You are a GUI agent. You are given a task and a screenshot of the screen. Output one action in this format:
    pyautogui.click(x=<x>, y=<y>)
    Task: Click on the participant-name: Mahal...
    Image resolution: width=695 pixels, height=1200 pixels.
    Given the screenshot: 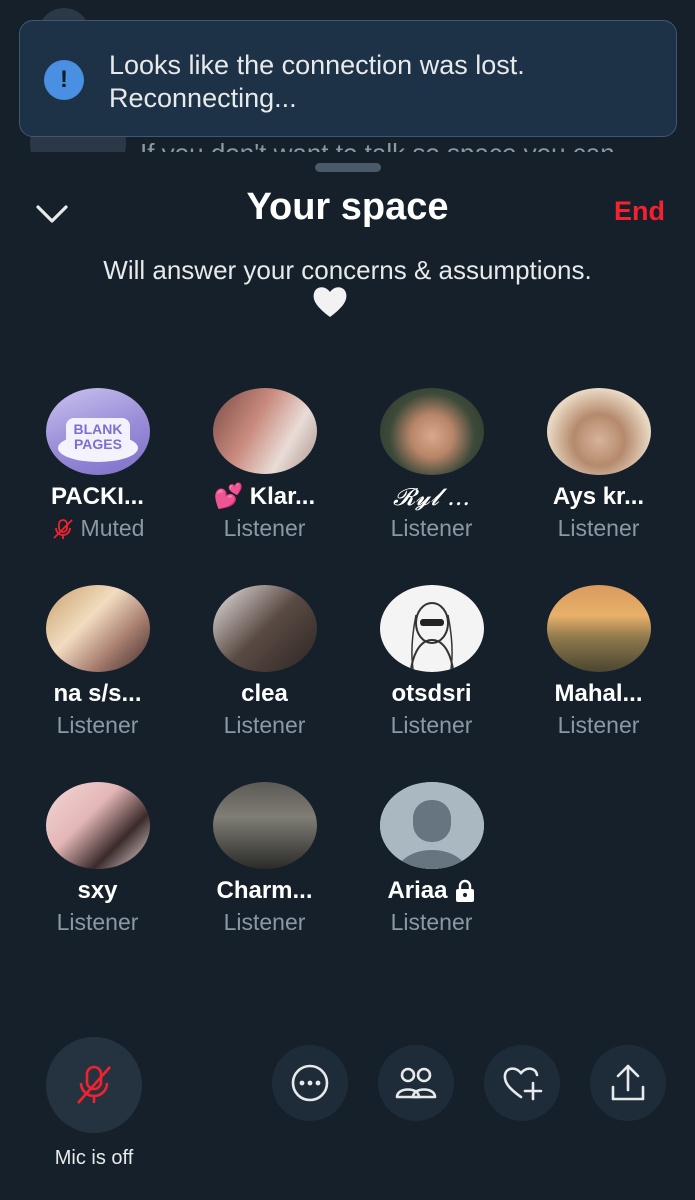 What is the action you would take?
    pyautogui.click(x=598, y=693)
    